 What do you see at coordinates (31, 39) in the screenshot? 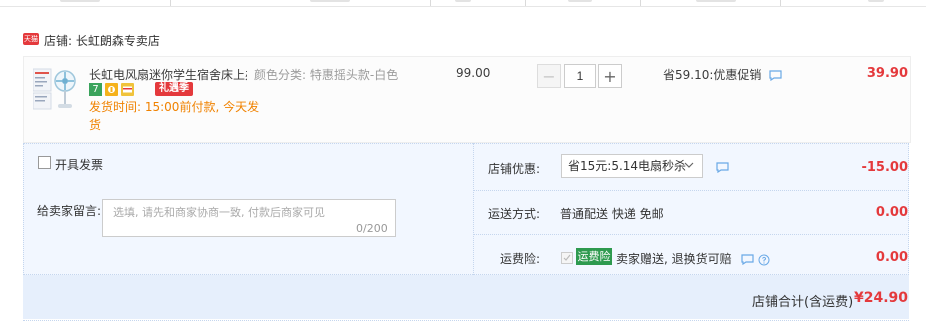
I see `tmall-badge-icon: 天猫` at bounding box center [31, 39].